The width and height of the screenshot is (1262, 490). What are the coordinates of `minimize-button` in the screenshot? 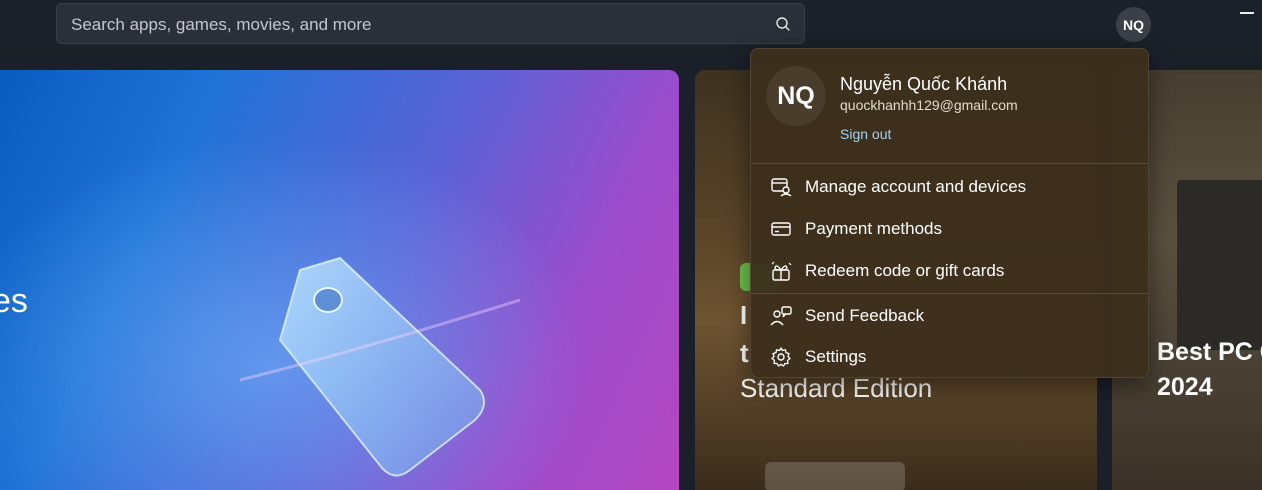 It's located at (1247, 13).